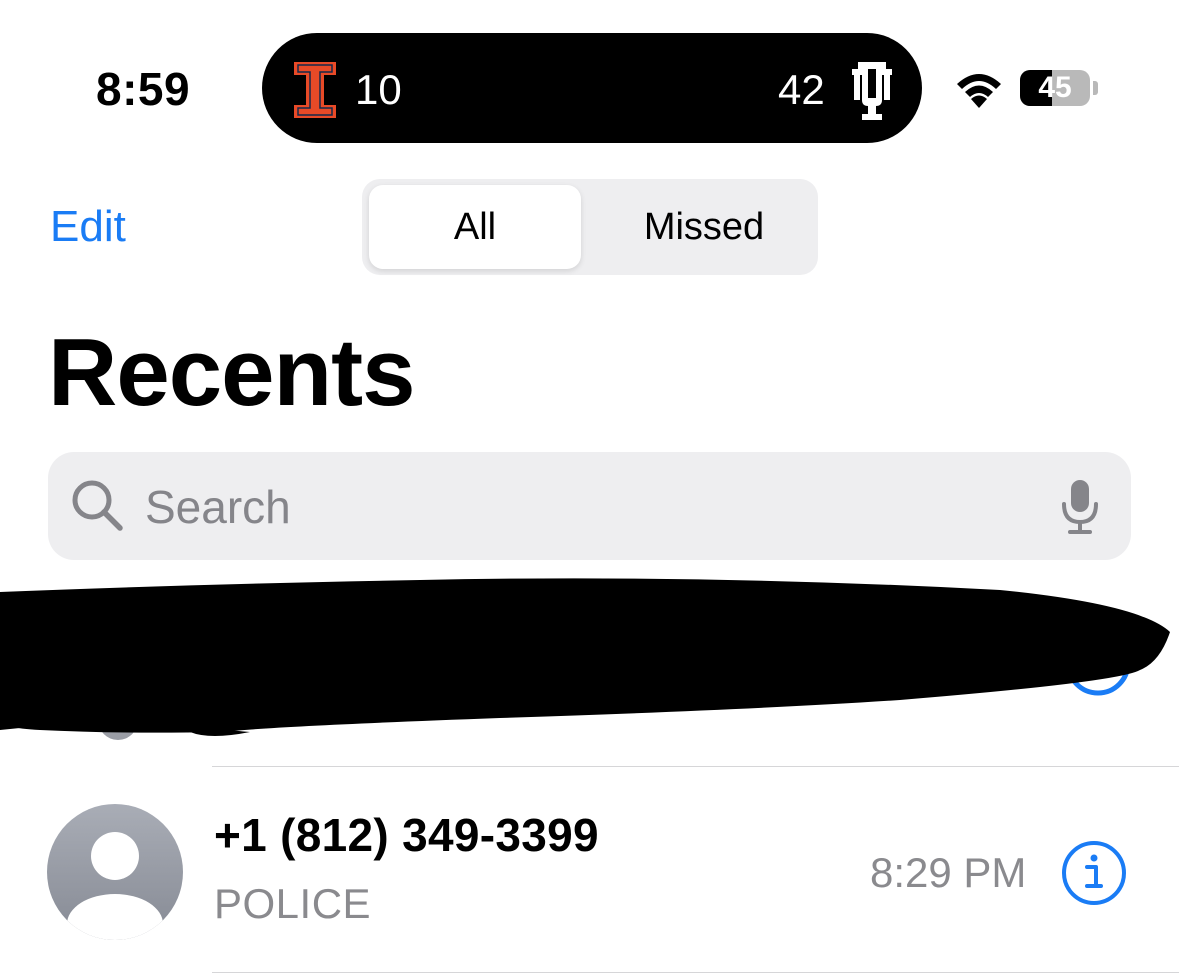 The height and width of the screenshot is (977, 1179). I want to click on home-score: 10, so click(378, 89).